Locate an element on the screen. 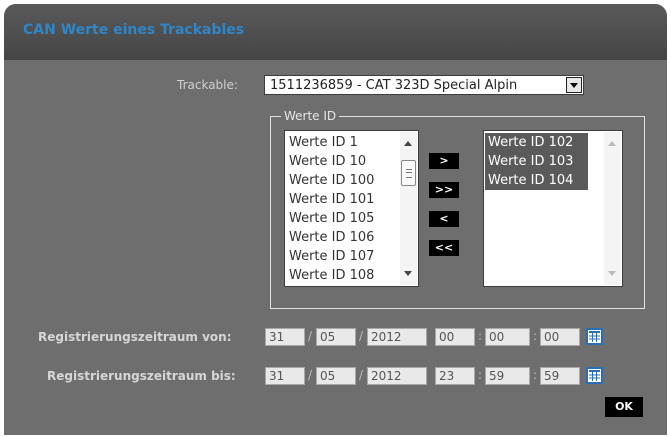  chevron-down-icon is located at coordinates (574, 85).